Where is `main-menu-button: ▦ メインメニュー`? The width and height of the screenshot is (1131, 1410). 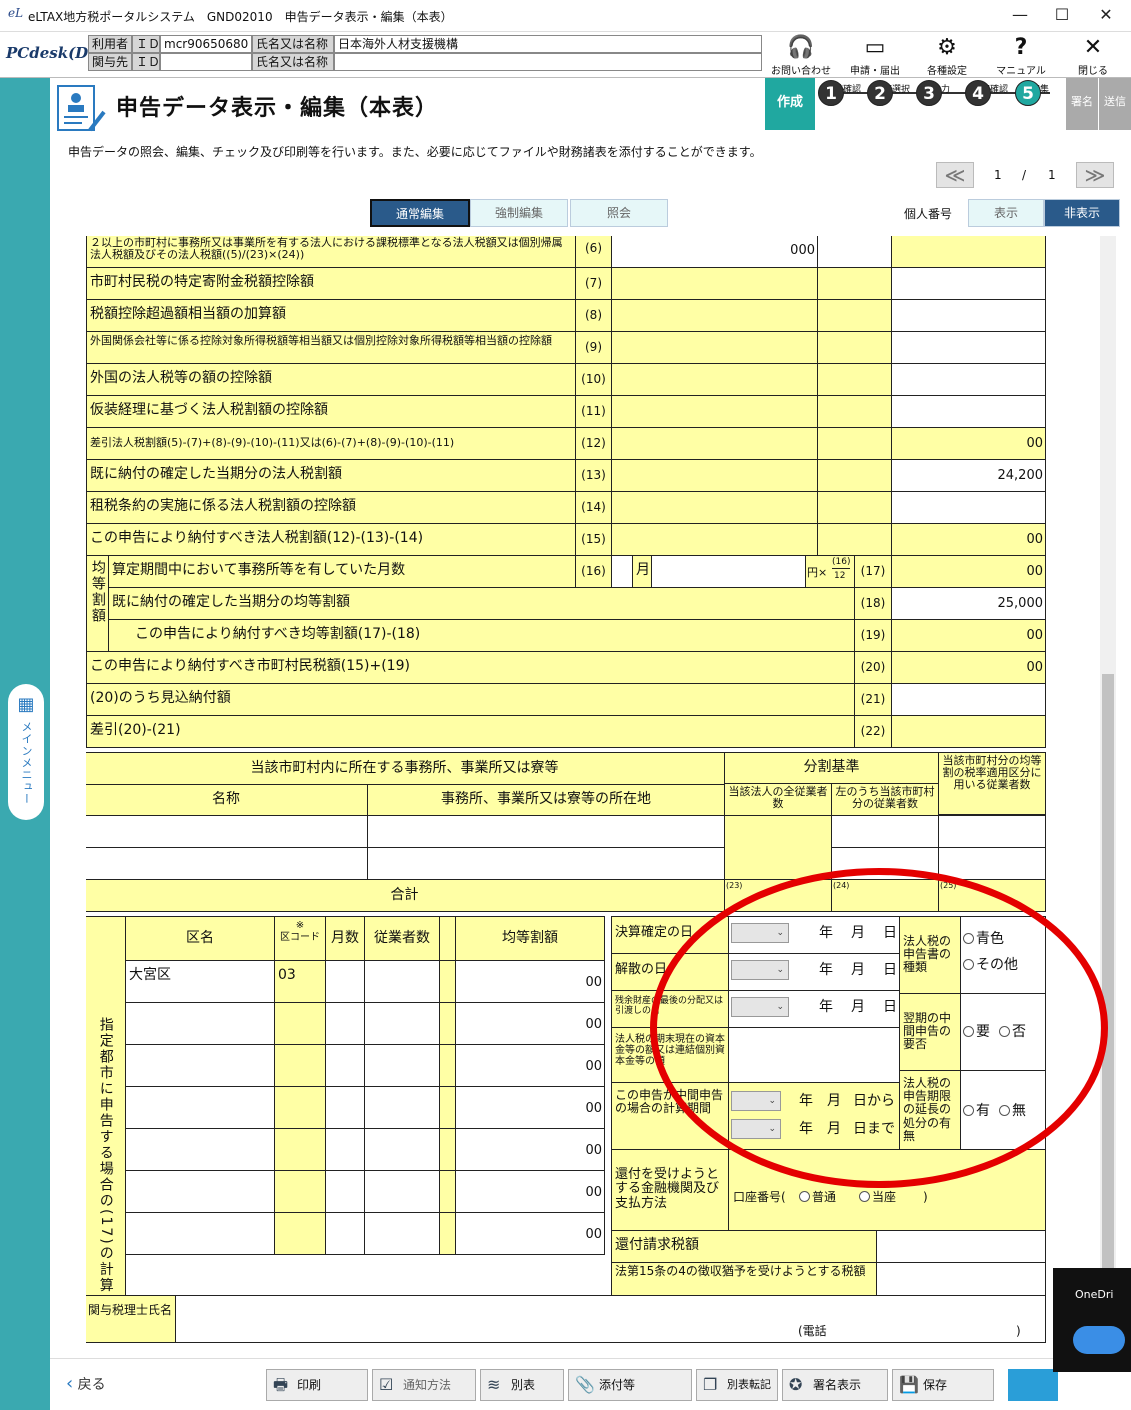 main-menu-button: ▦ メインメニュー is located at coordinates (26, 752).